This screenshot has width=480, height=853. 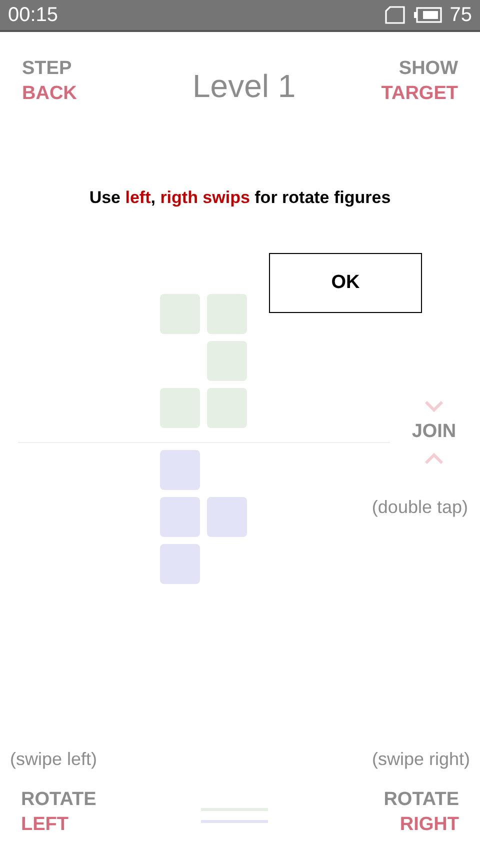 I want to click on show-target-button: SHOW TARGET, so click(x=419, y=81).